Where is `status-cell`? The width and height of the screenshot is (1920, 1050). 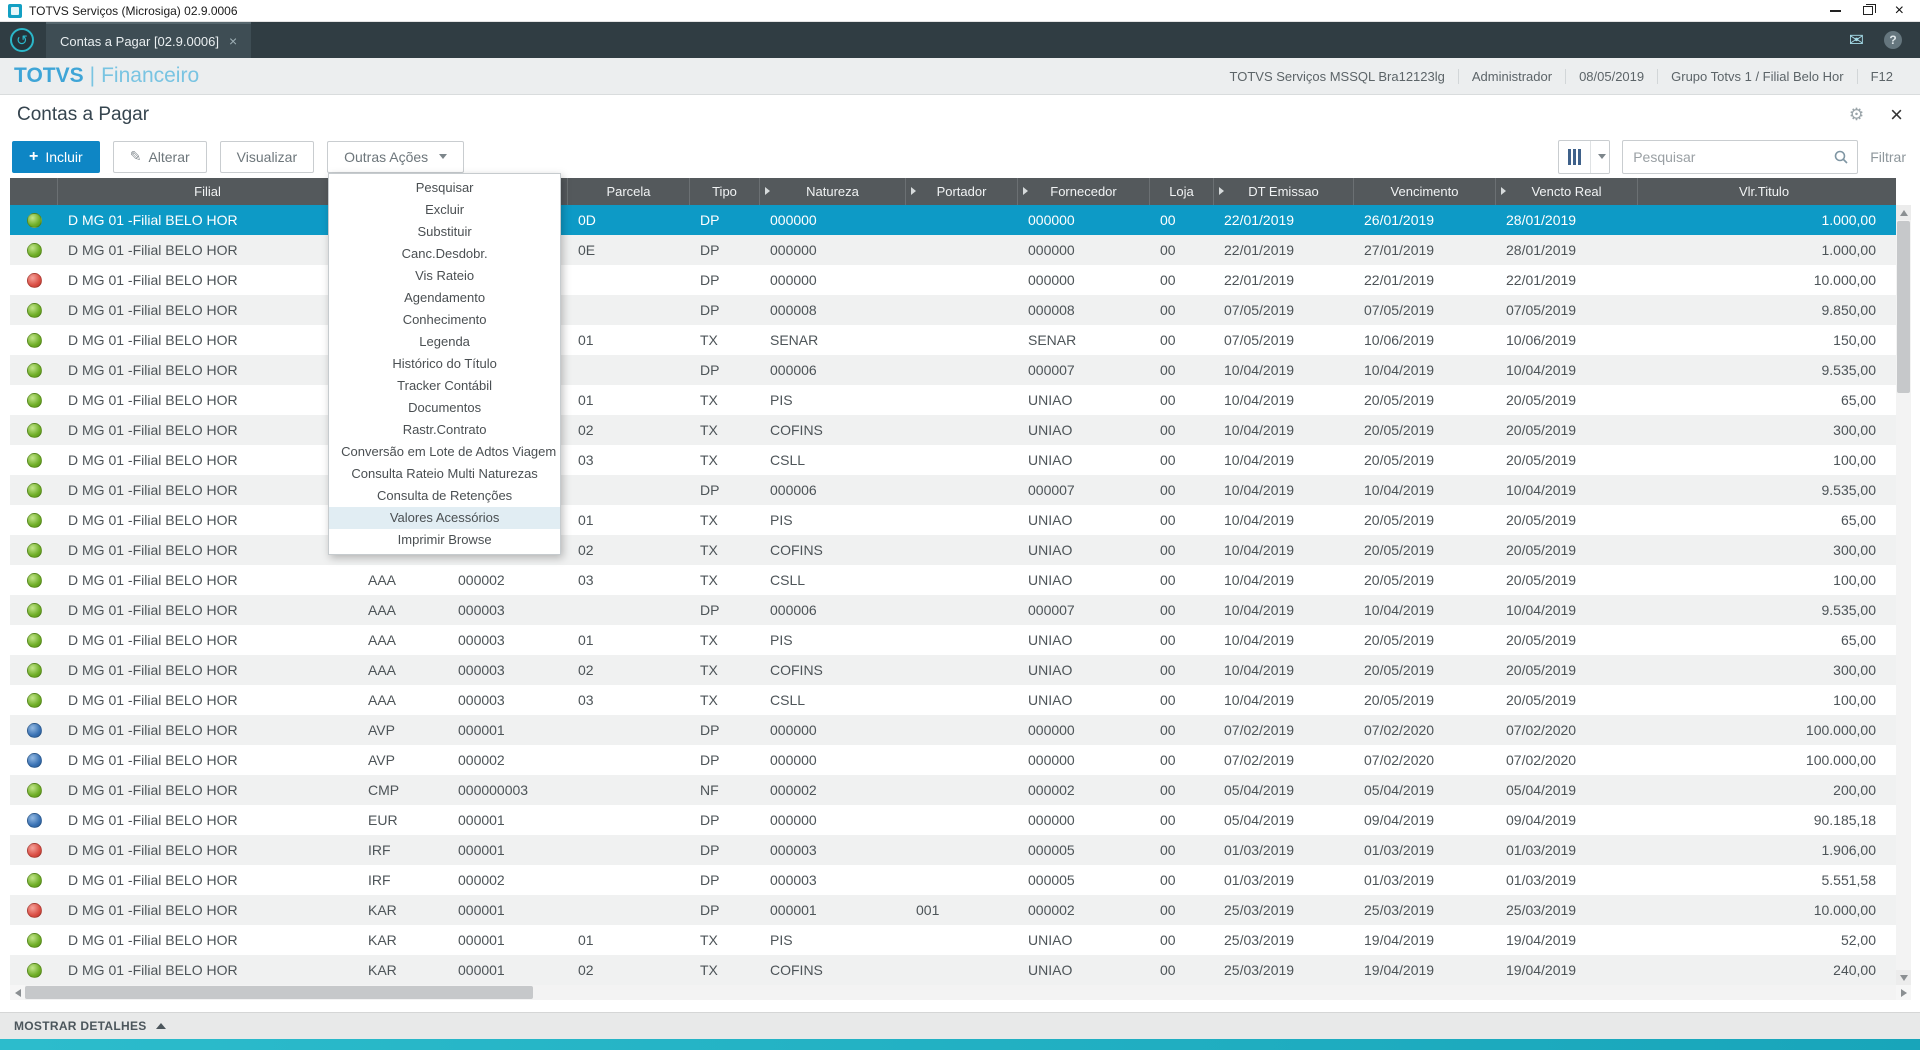
status-cell is located at coordinates (34, 850).